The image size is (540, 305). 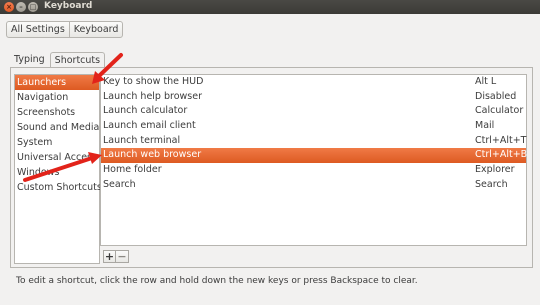 What do you see at coordinates (485, 126) in the screenshot?
I see `shortcut-accelerator: Mail` at bounding box center [485, 126].